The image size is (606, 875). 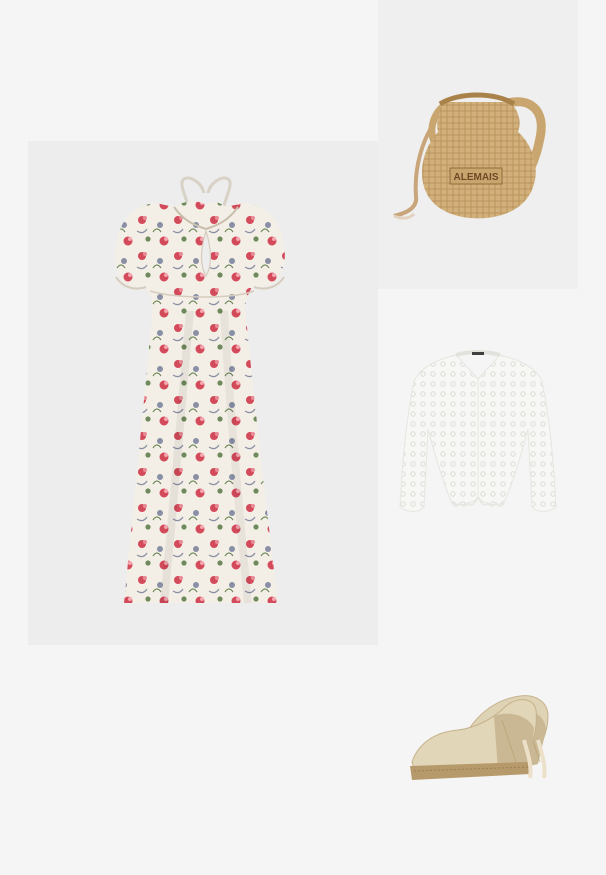 I want to click on cardigan-panel, so click(x=478, y=434).